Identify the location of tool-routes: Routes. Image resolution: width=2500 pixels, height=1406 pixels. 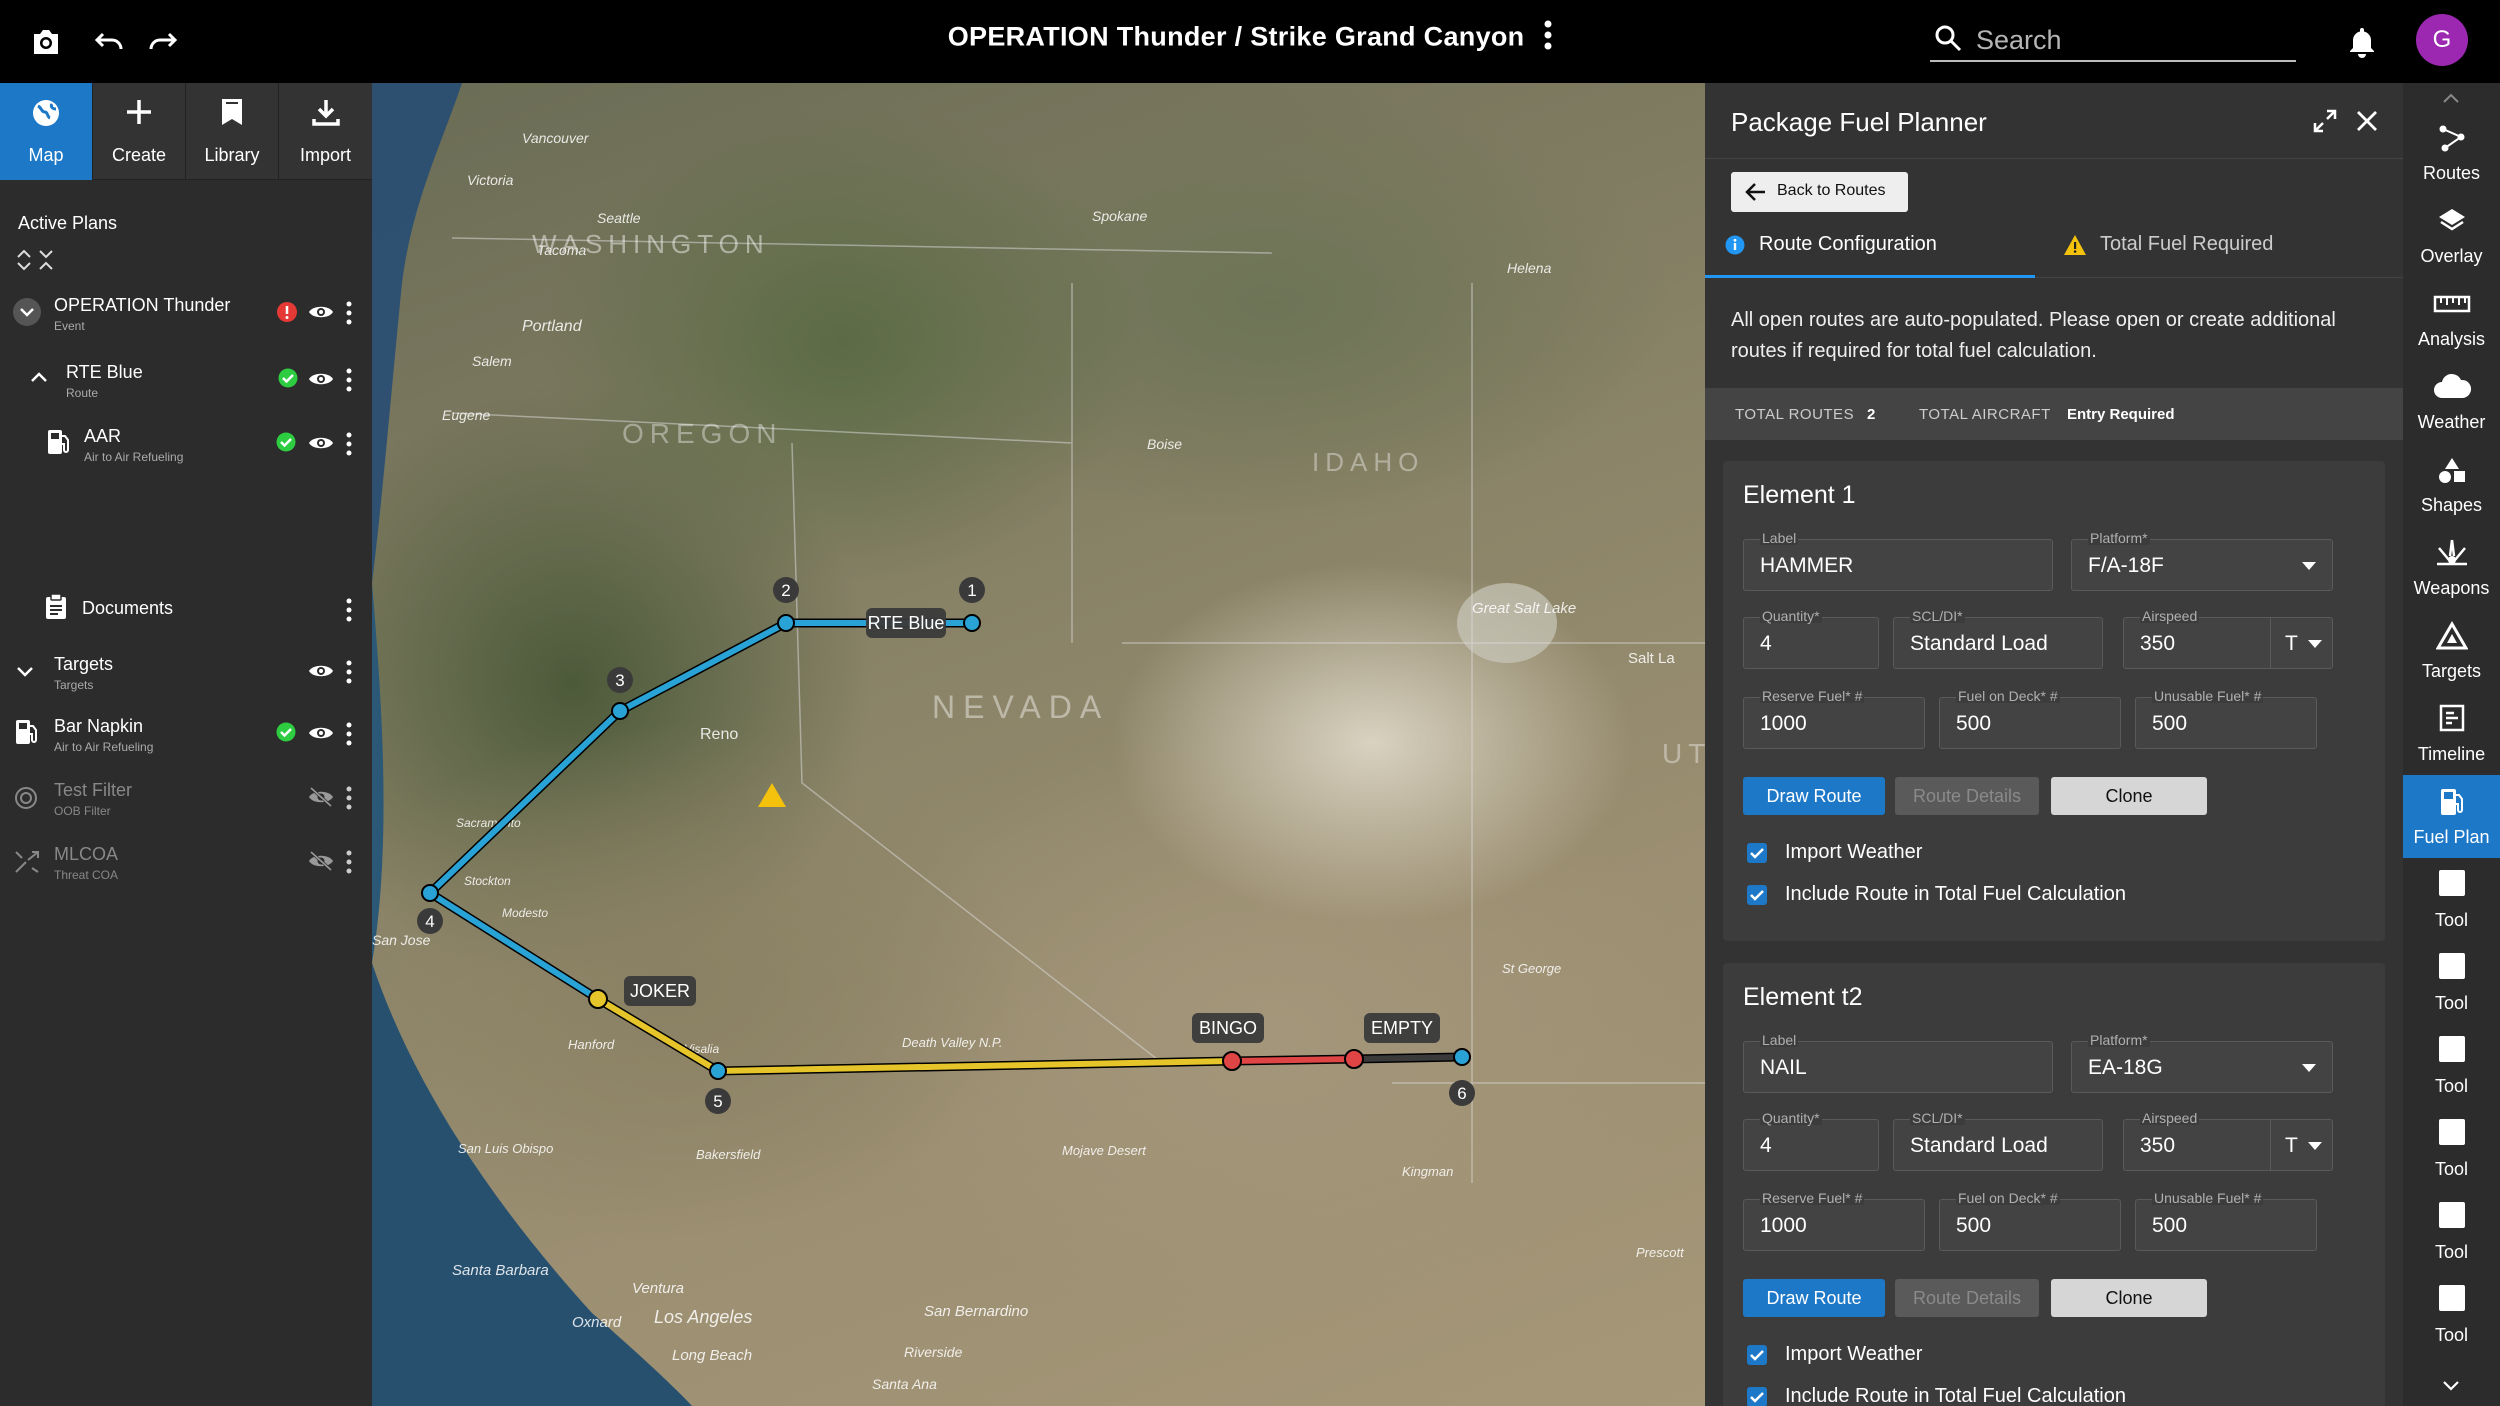
(2451, 152).